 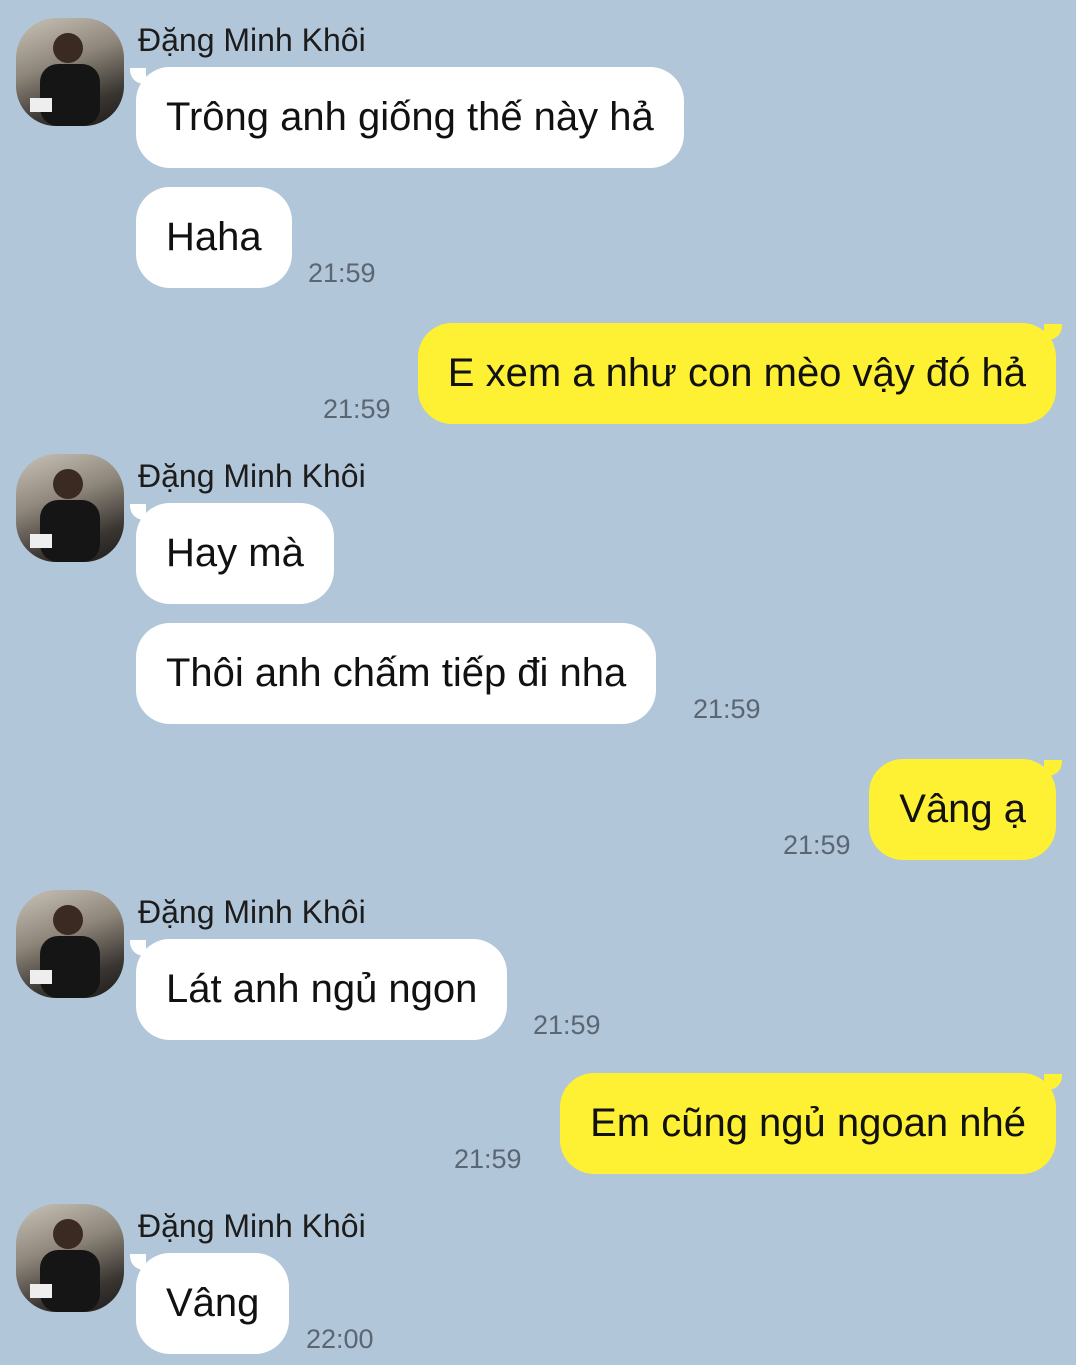 I want to click on outgoing-message: Em cũng ngủ ngoan nhé, so click(x=808, y=1123).